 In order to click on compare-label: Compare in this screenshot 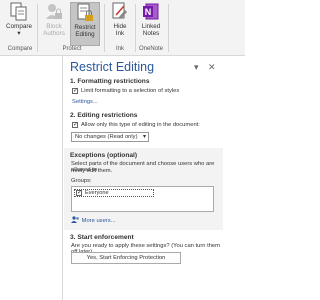, I will do `click(19, 26)`.